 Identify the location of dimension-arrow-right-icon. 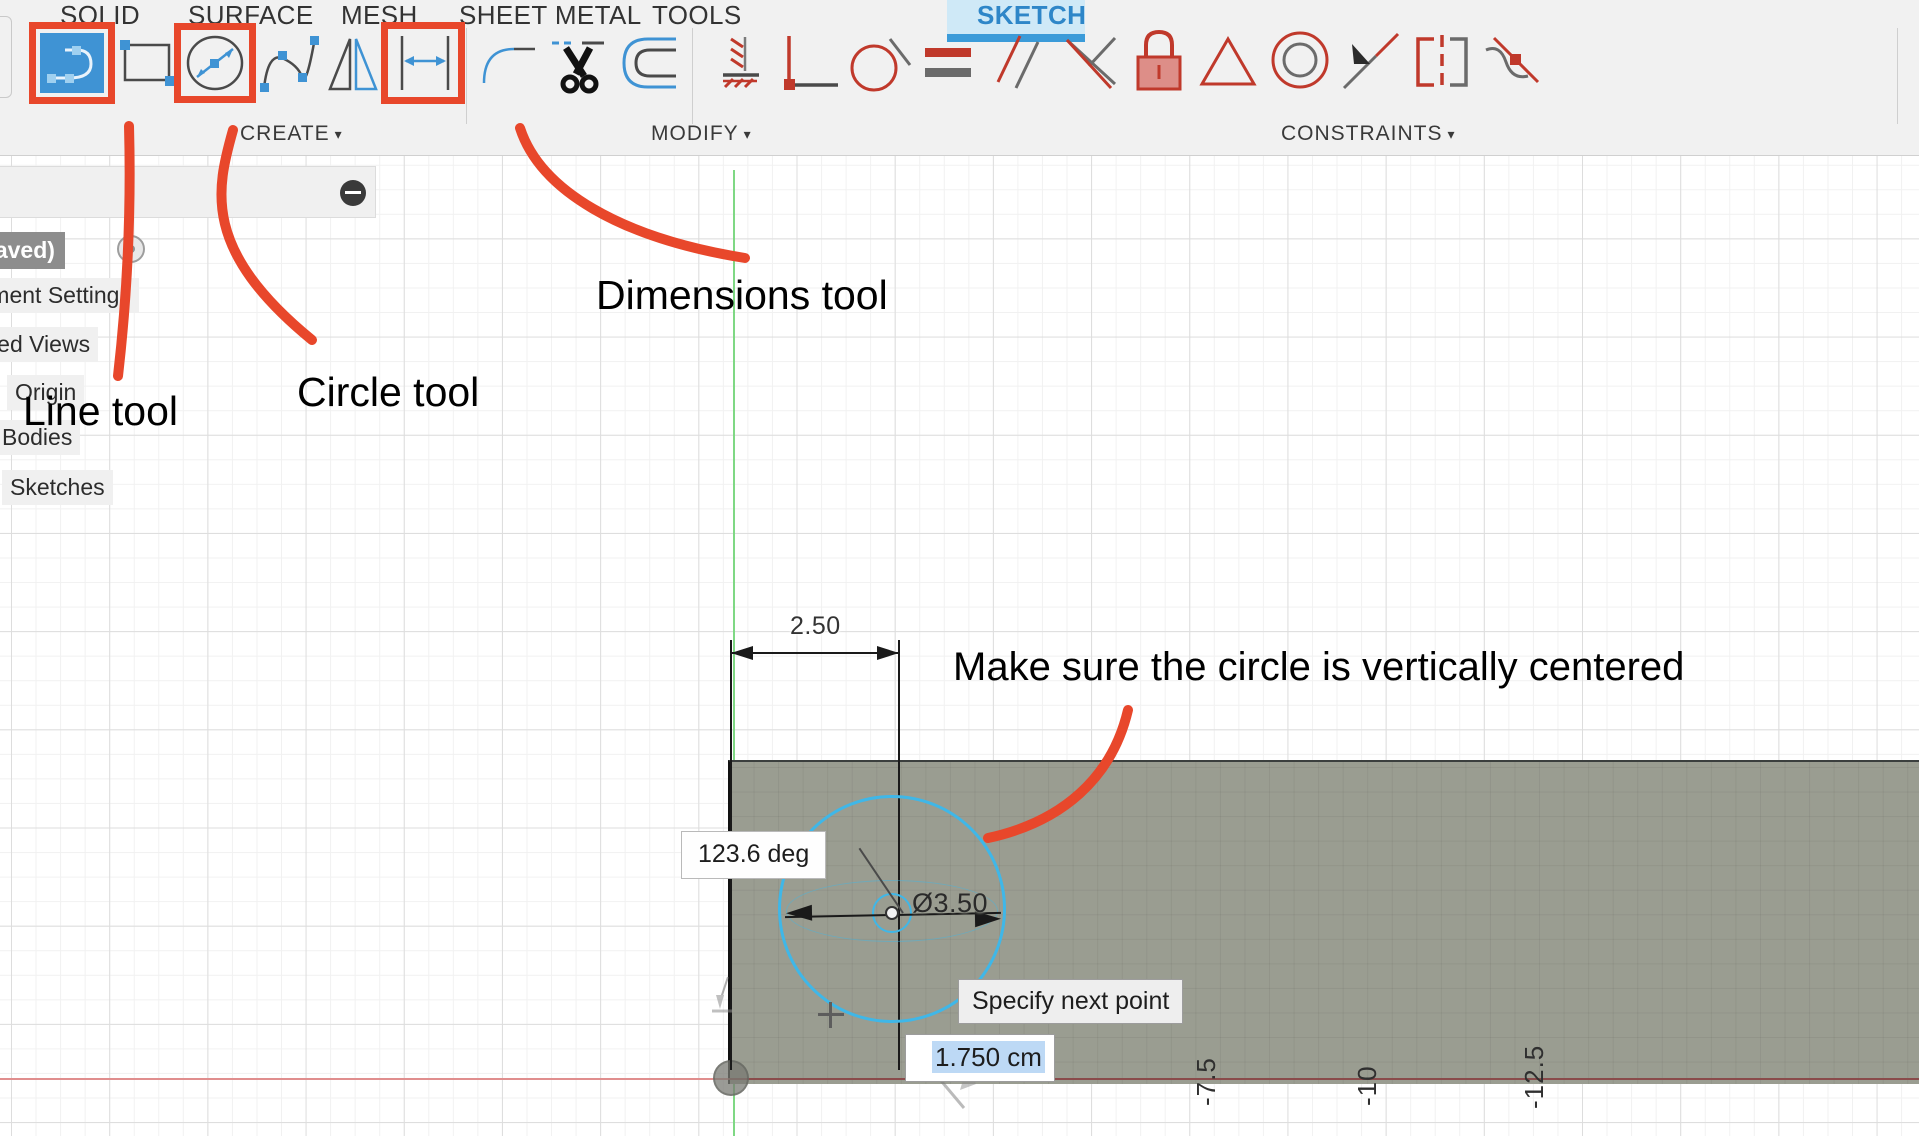
(888, 653).